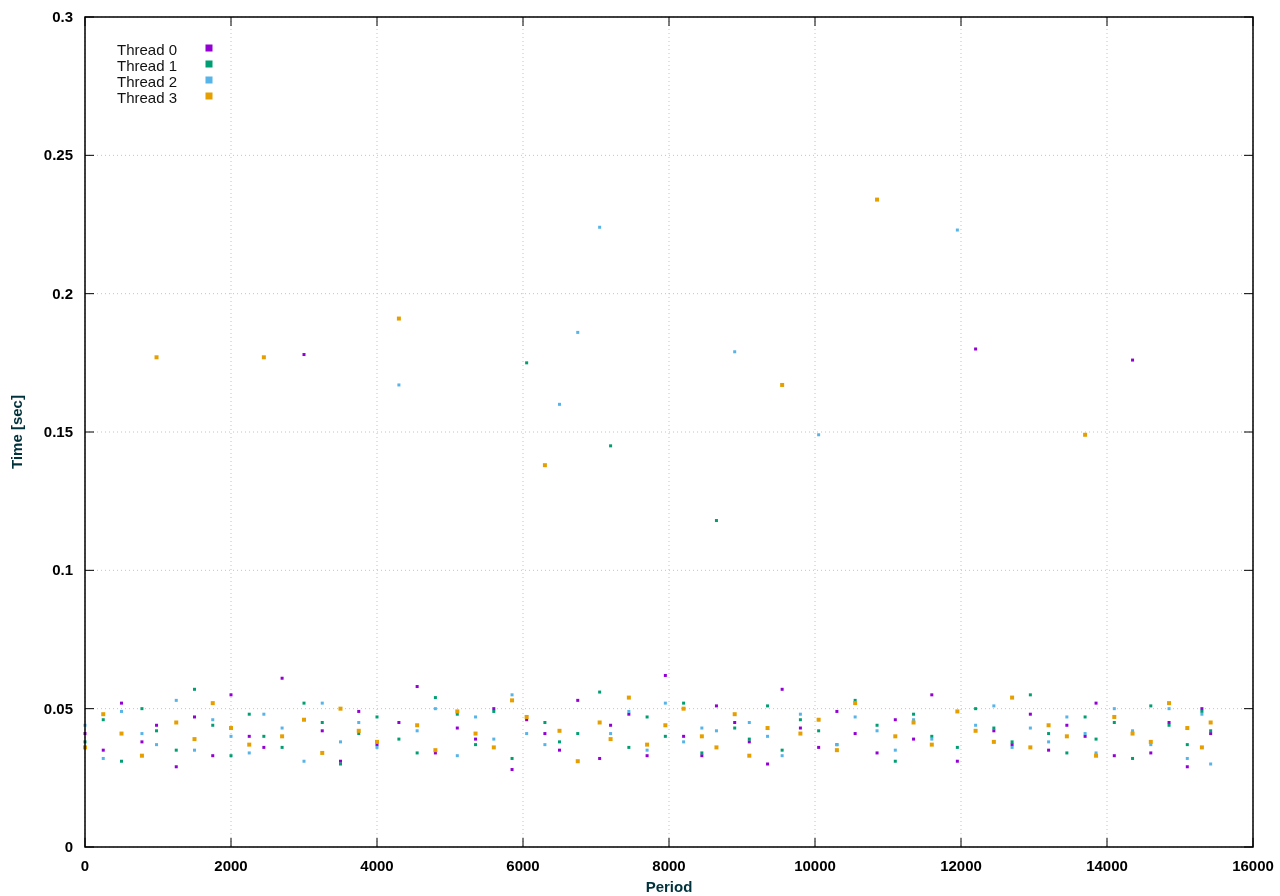 The height and width of the screenshot is (896, 1280). Describe the element at coordinates (85, 865) in the screenshot. I see `x-tick-label: 0` at that location.